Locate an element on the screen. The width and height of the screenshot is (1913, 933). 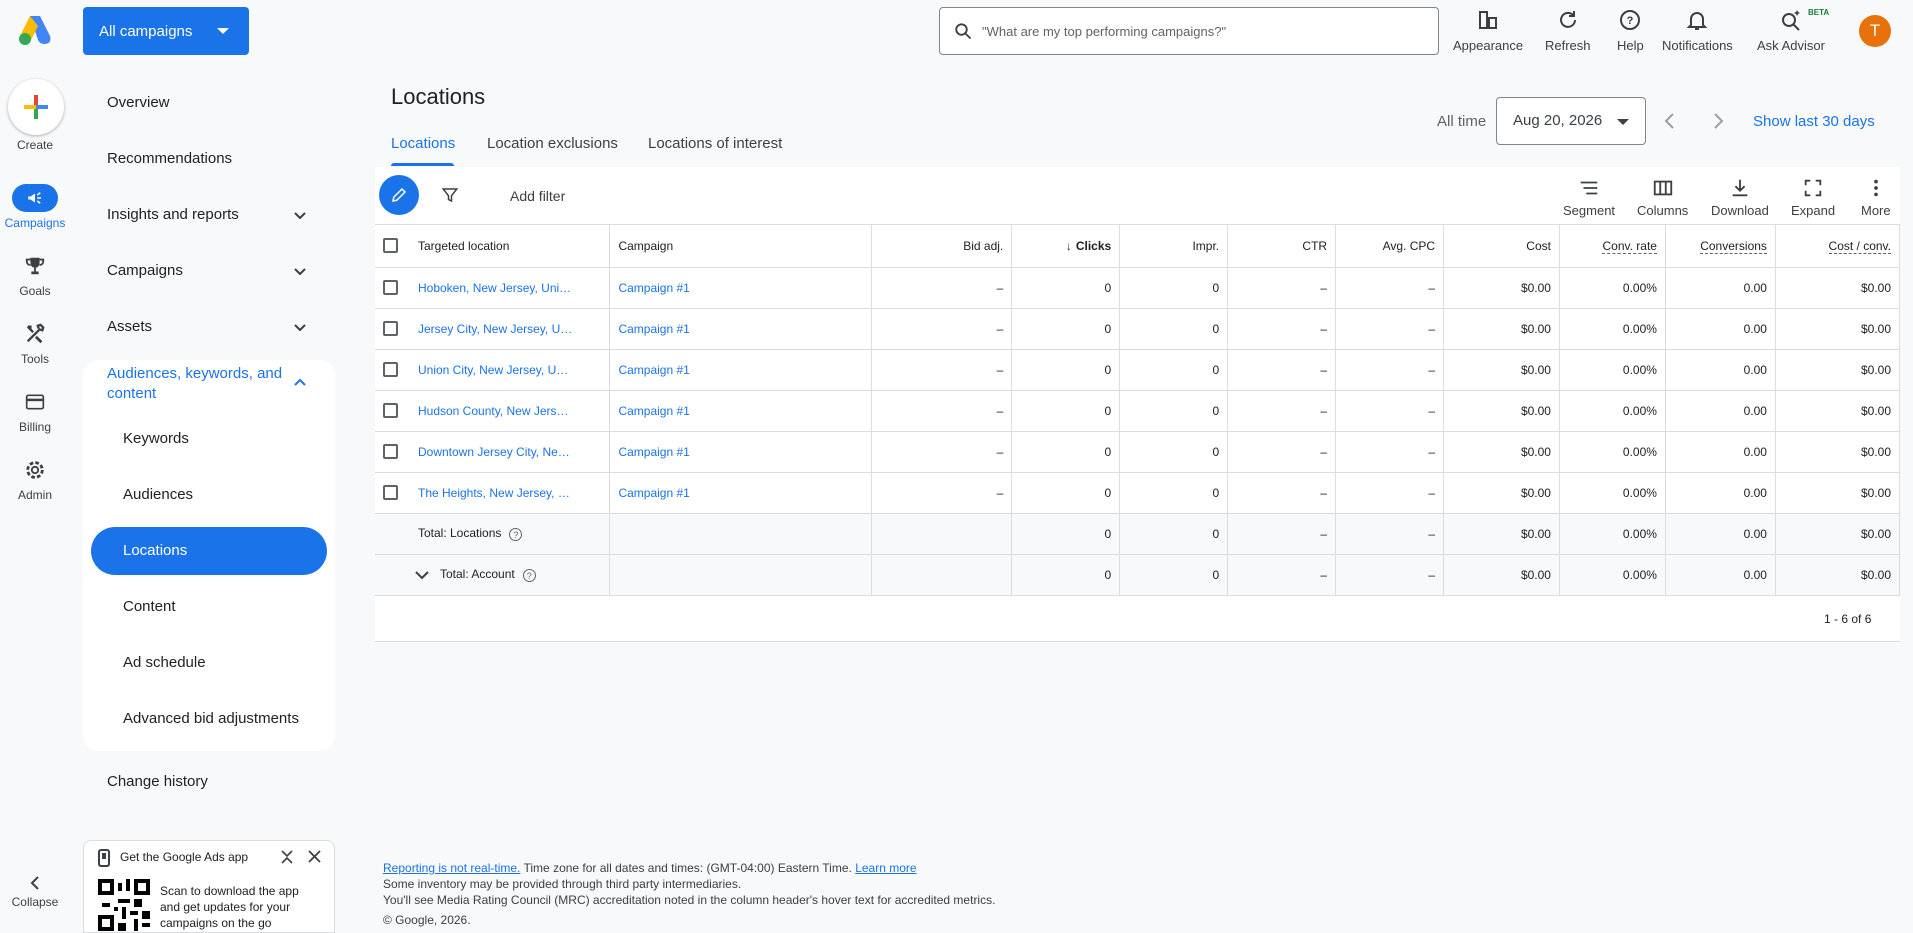
col-header-impr: Impr. is located at coordinates (1174, 246).